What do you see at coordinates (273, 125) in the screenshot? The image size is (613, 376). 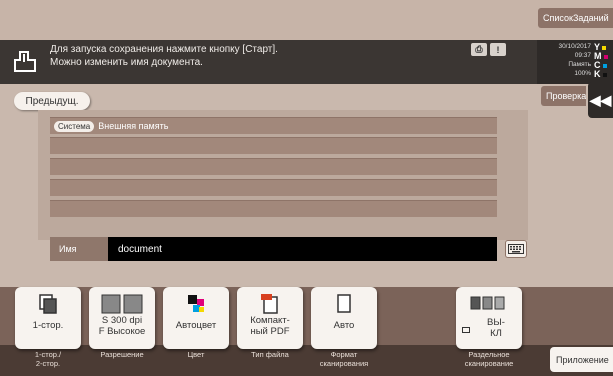 I see `list-row-destination: Система Внешняя память` at bounding box center [273, 125].